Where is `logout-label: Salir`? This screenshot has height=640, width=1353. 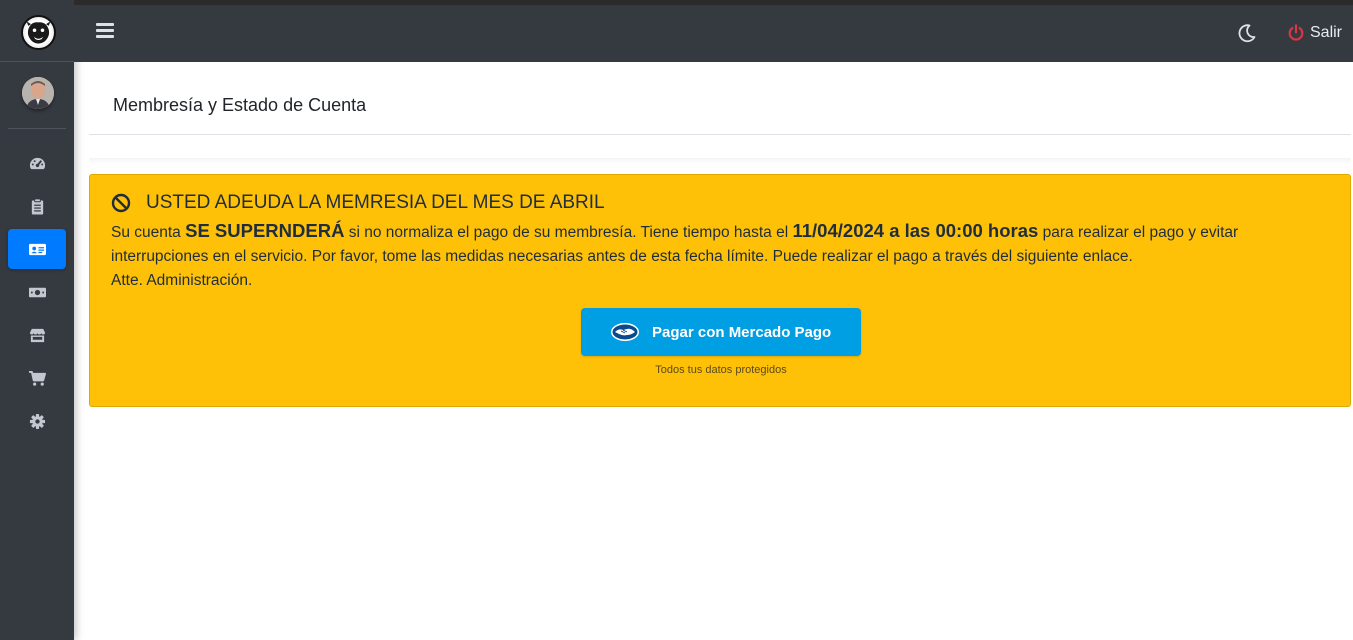
logout-label: Salir is located at coordinates (1326, 32).